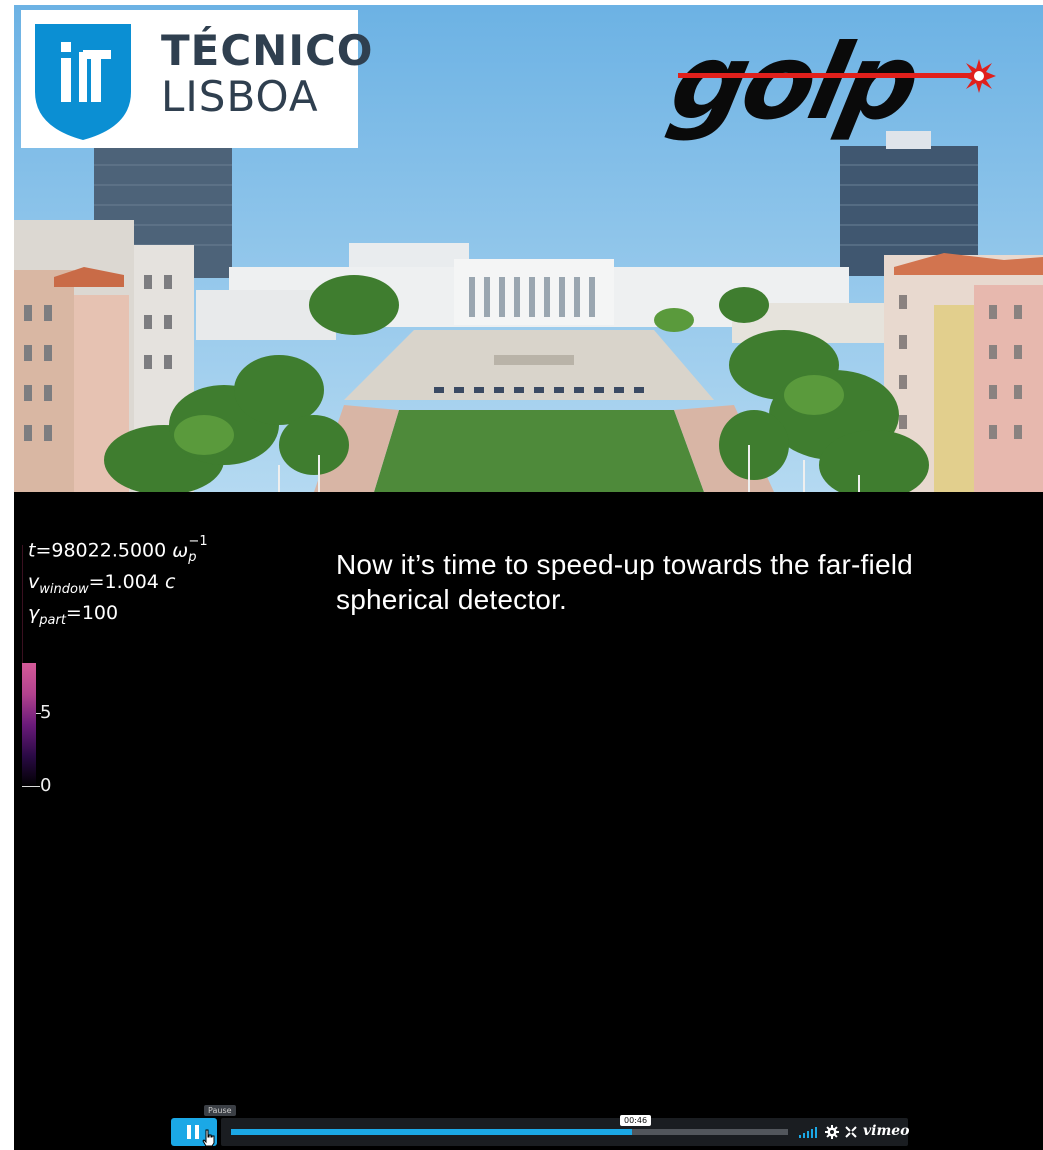 The width and height of the screenshot is (1043, 1150). Describe the element at coordinates (432, 1132) in the screenshot. I see `progress-fill` at that location.